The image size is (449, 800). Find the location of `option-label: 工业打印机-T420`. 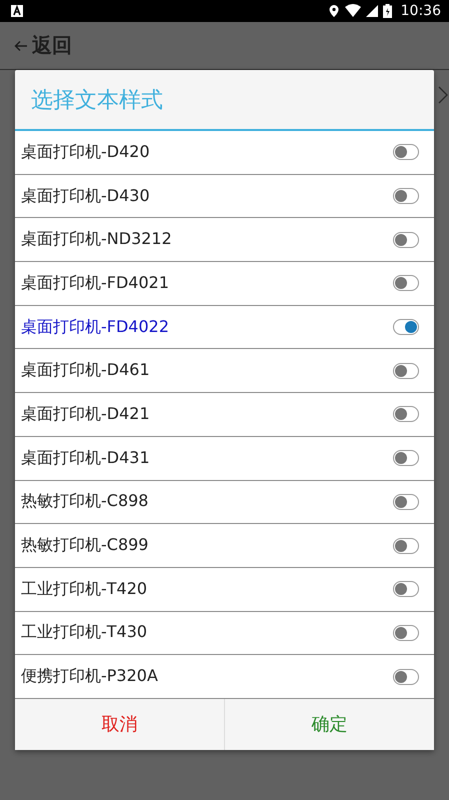

option-label: 工业打印机-T420 is located at coordinates (84, 589).